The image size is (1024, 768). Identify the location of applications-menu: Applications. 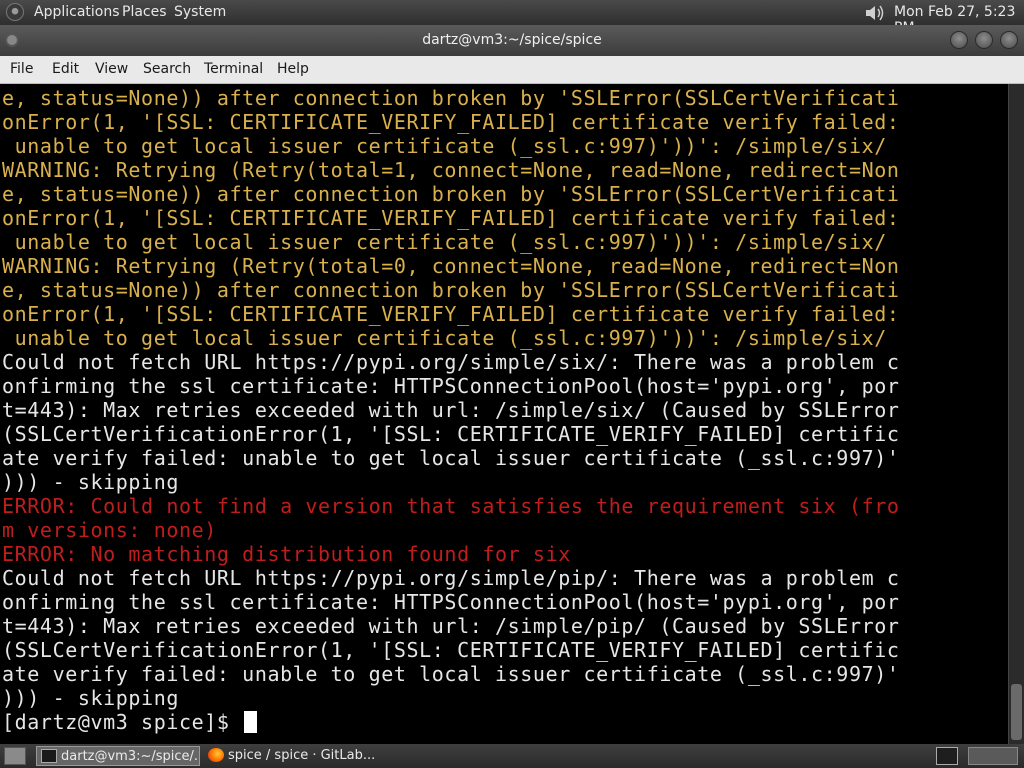
(77, 12).